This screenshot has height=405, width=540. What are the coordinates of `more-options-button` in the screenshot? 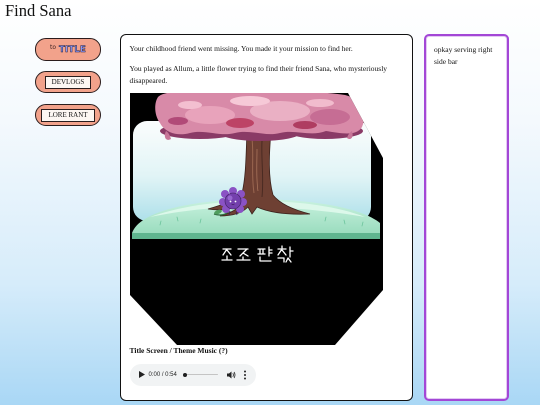 It's located at (245, 375).